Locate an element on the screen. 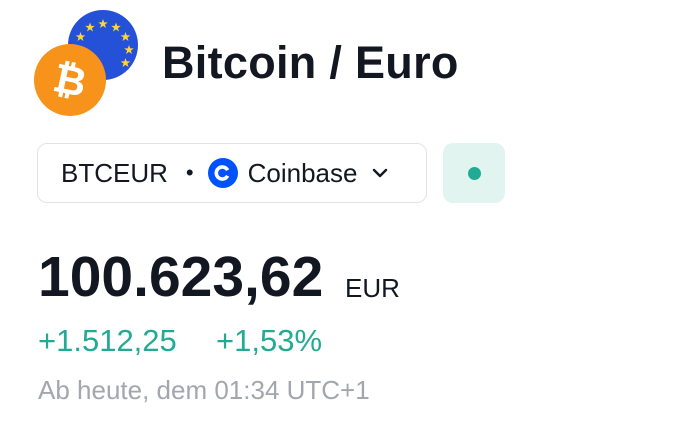 The width and height of the screenshot is (680, 432). market-open-dot-icon is located at coordinates (474, 173).